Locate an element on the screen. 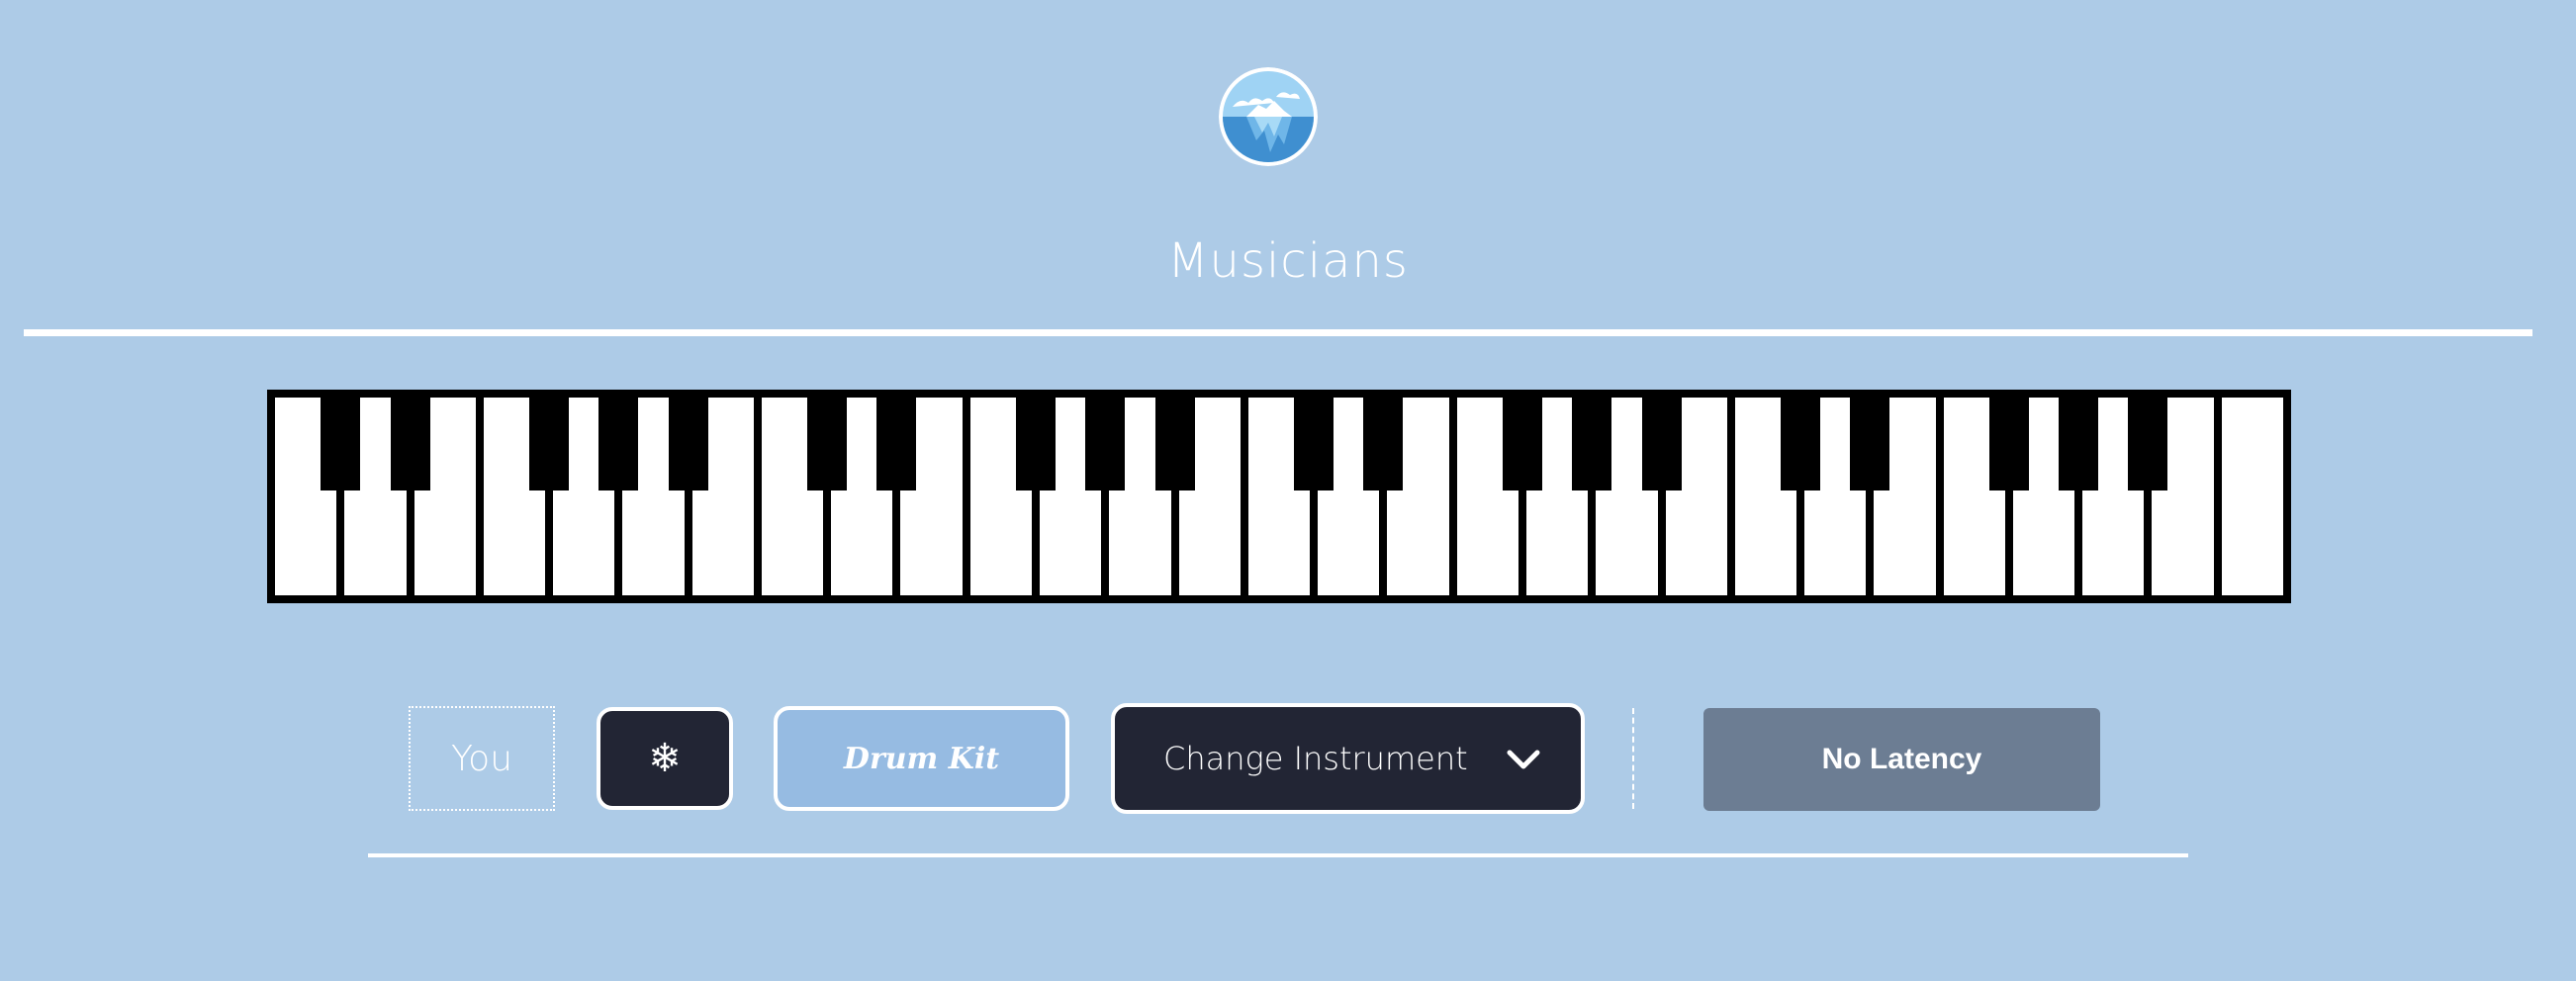  player-name-label: You is located at coordinates (482, 758).